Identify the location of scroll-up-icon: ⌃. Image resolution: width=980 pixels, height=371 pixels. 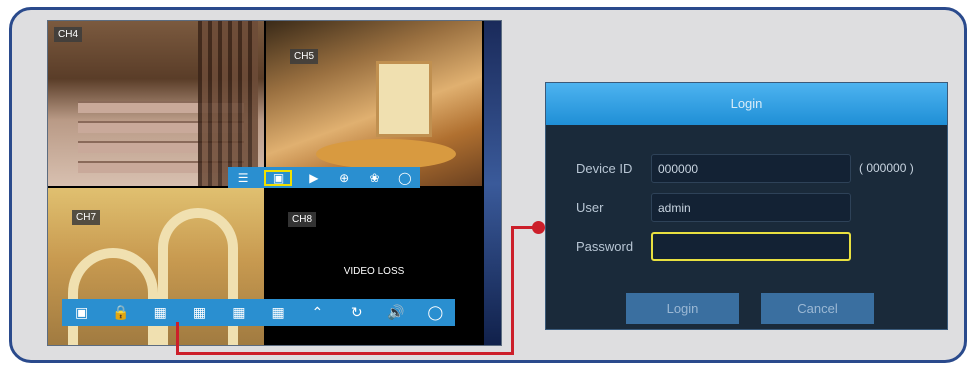
(317, 312).